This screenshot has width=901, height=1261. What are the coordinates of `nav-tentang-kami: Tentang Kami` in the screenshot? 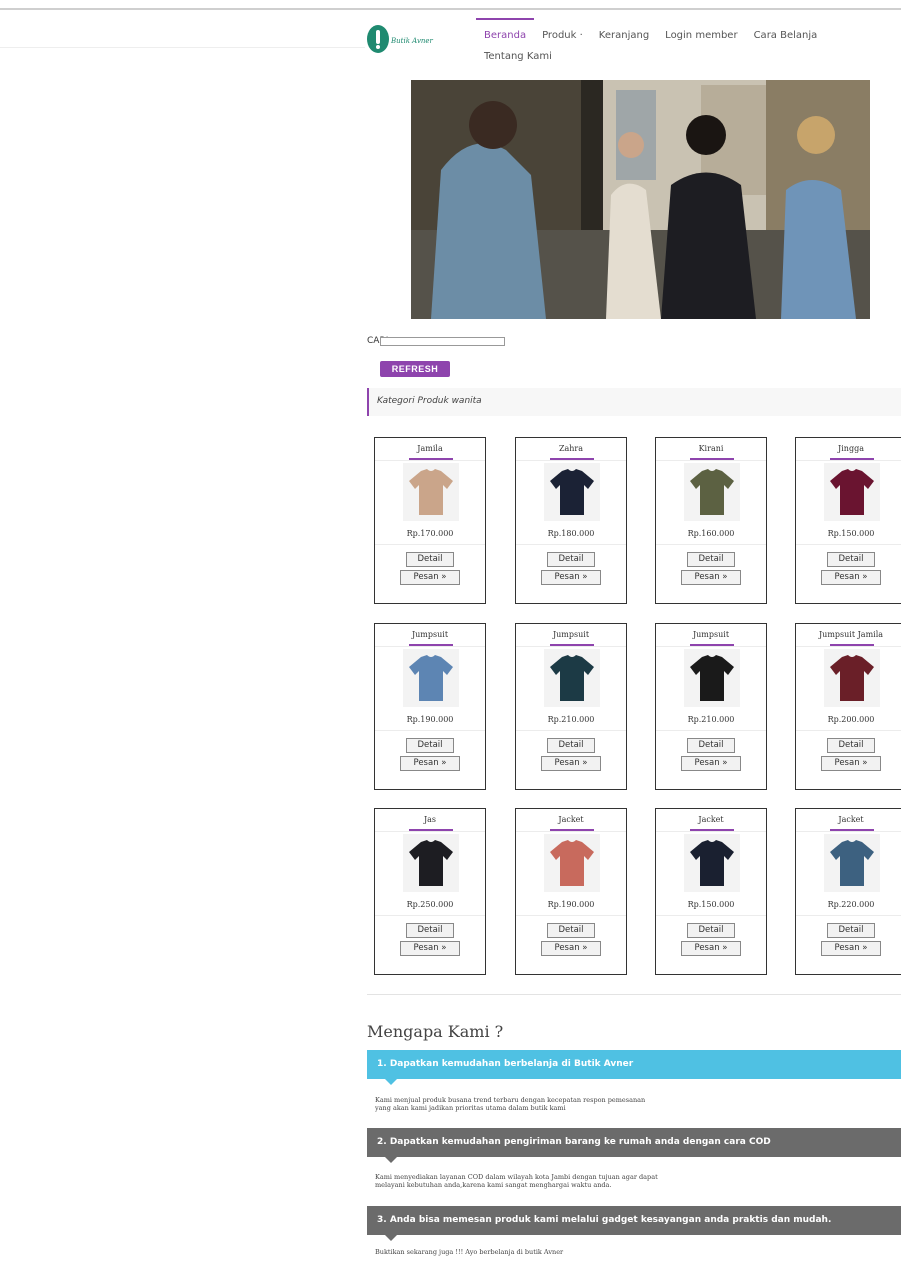 It's located at (518, 57).